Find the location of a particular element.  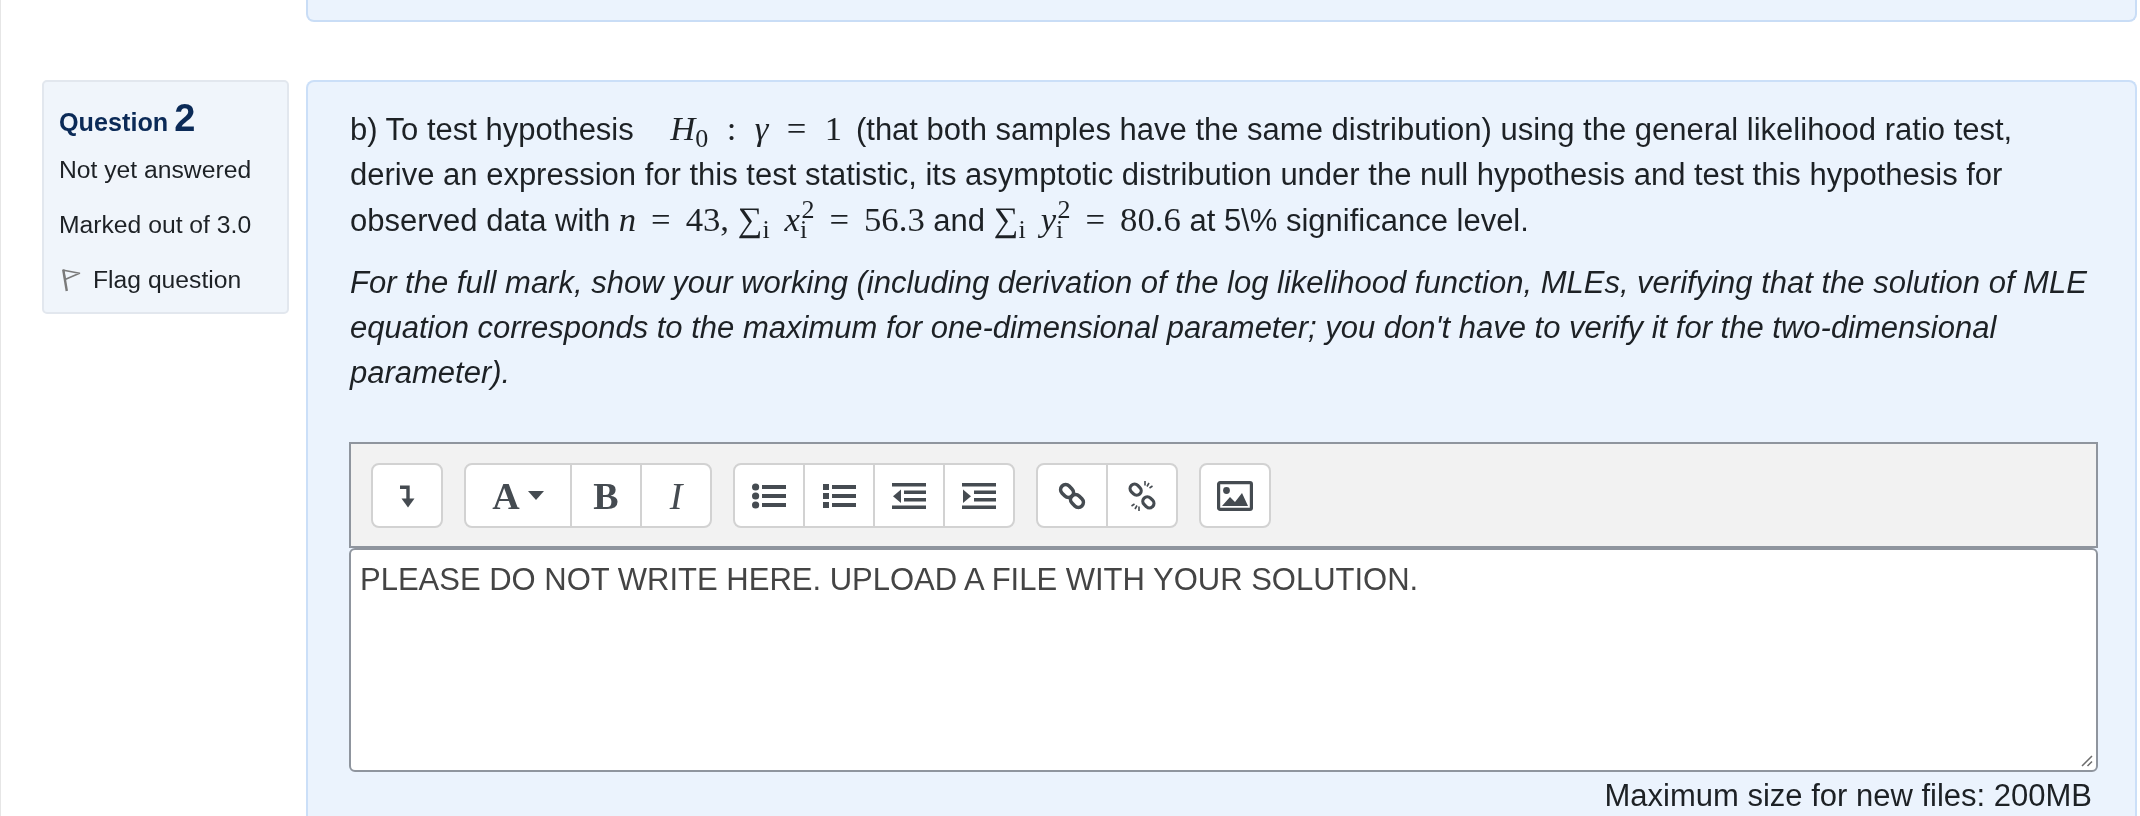

link-button is located at coordinates (1072, 495).